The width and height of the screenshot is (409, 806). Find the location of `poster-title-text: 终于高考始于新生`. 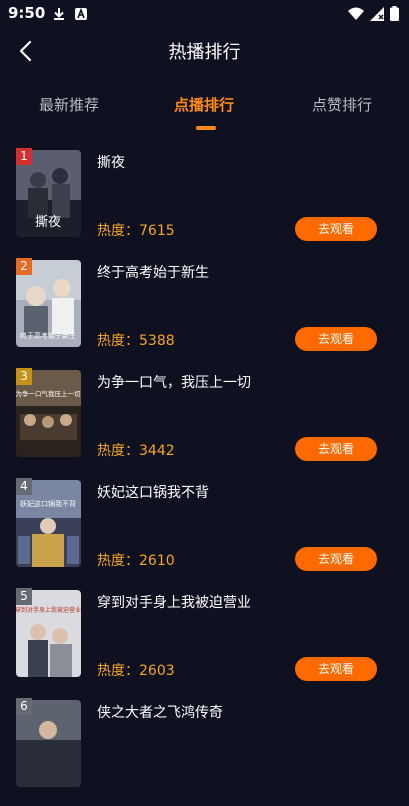

poster-title-text: 终于高考始于新生 is located at coordinates (48, 335).